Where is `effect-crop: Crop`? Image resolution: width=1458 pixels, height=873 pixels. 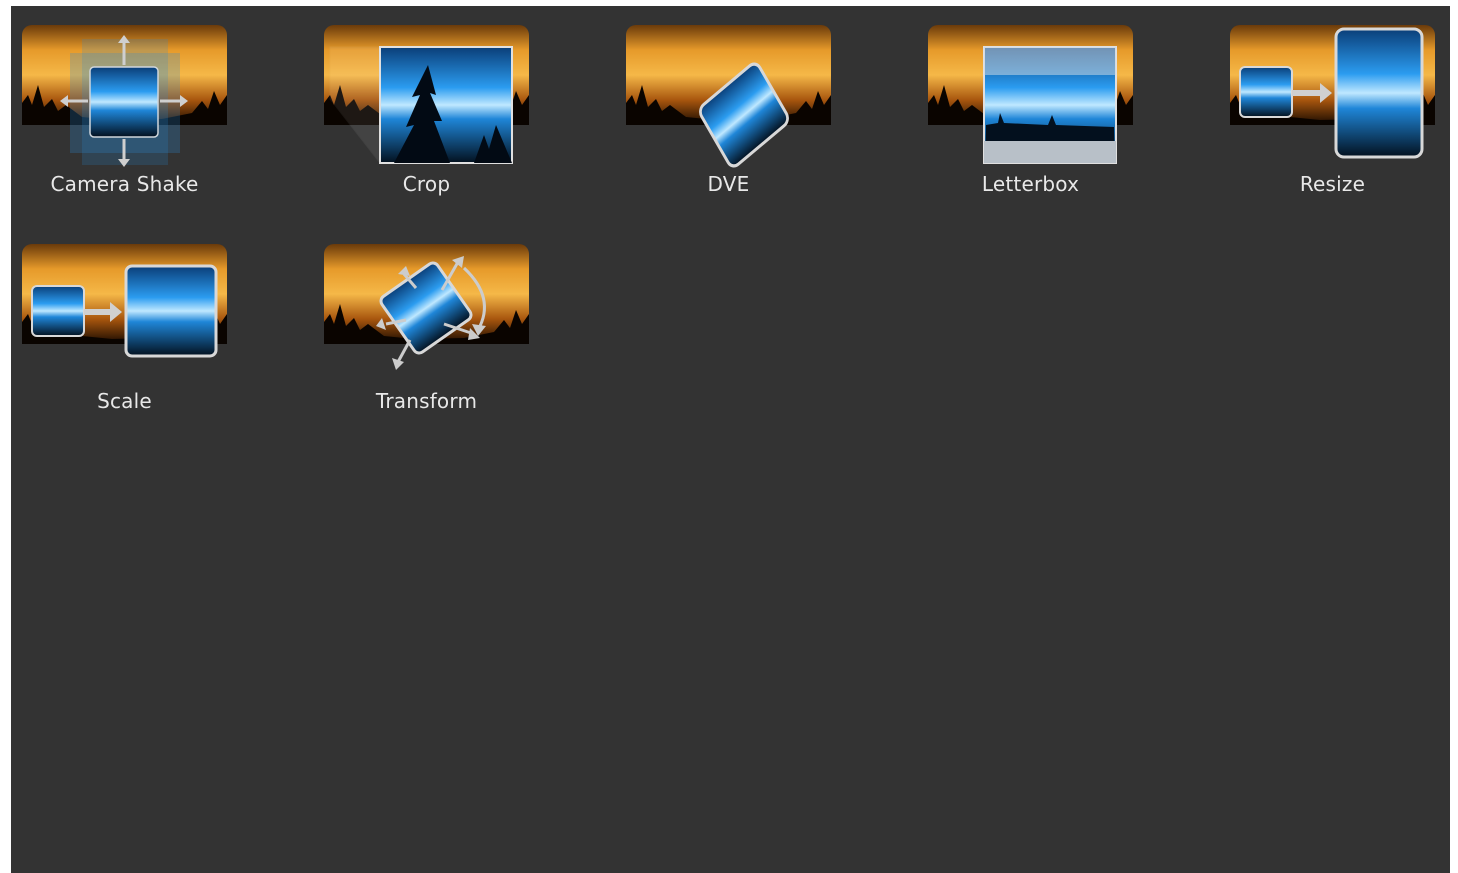
effect-crop: Crop is located at coordinates (426, 125).